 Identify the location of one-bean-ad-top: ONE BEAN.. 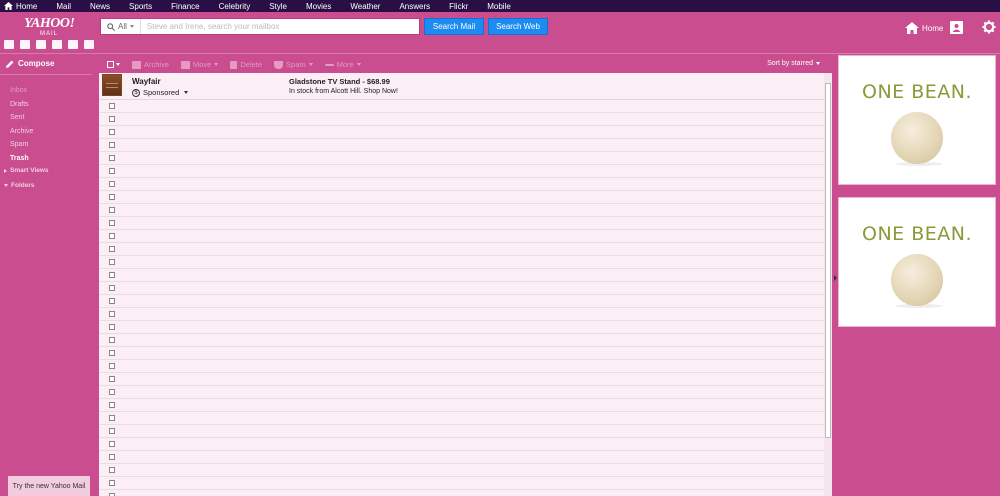
(917, 120).